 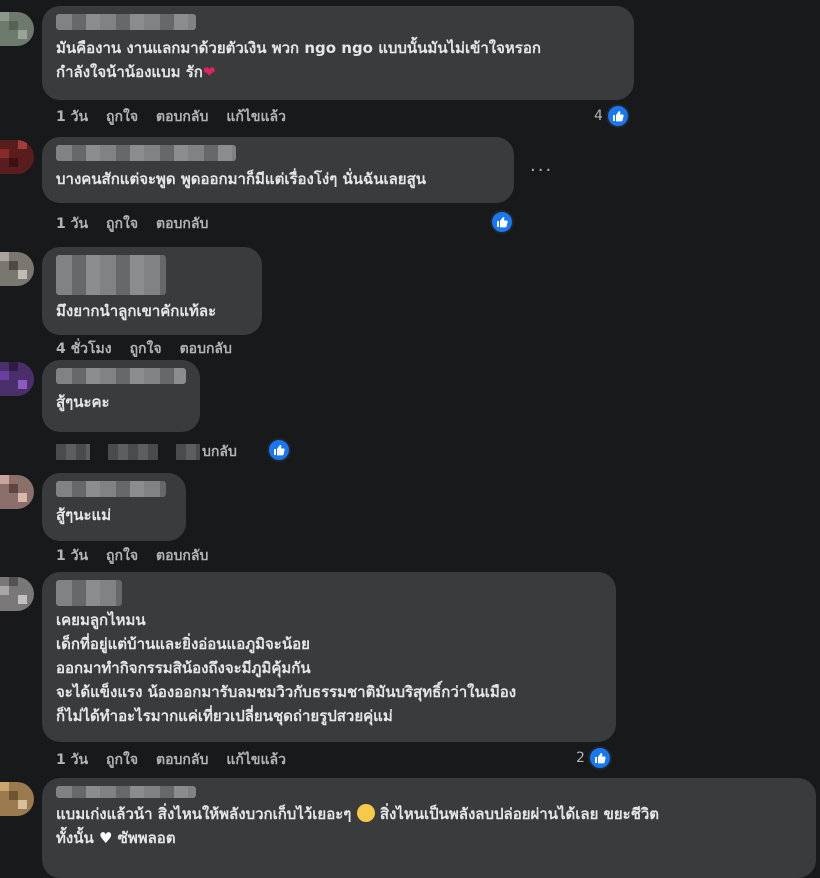 I want to click on reaction-count: 4, so click(x=612, y=116).